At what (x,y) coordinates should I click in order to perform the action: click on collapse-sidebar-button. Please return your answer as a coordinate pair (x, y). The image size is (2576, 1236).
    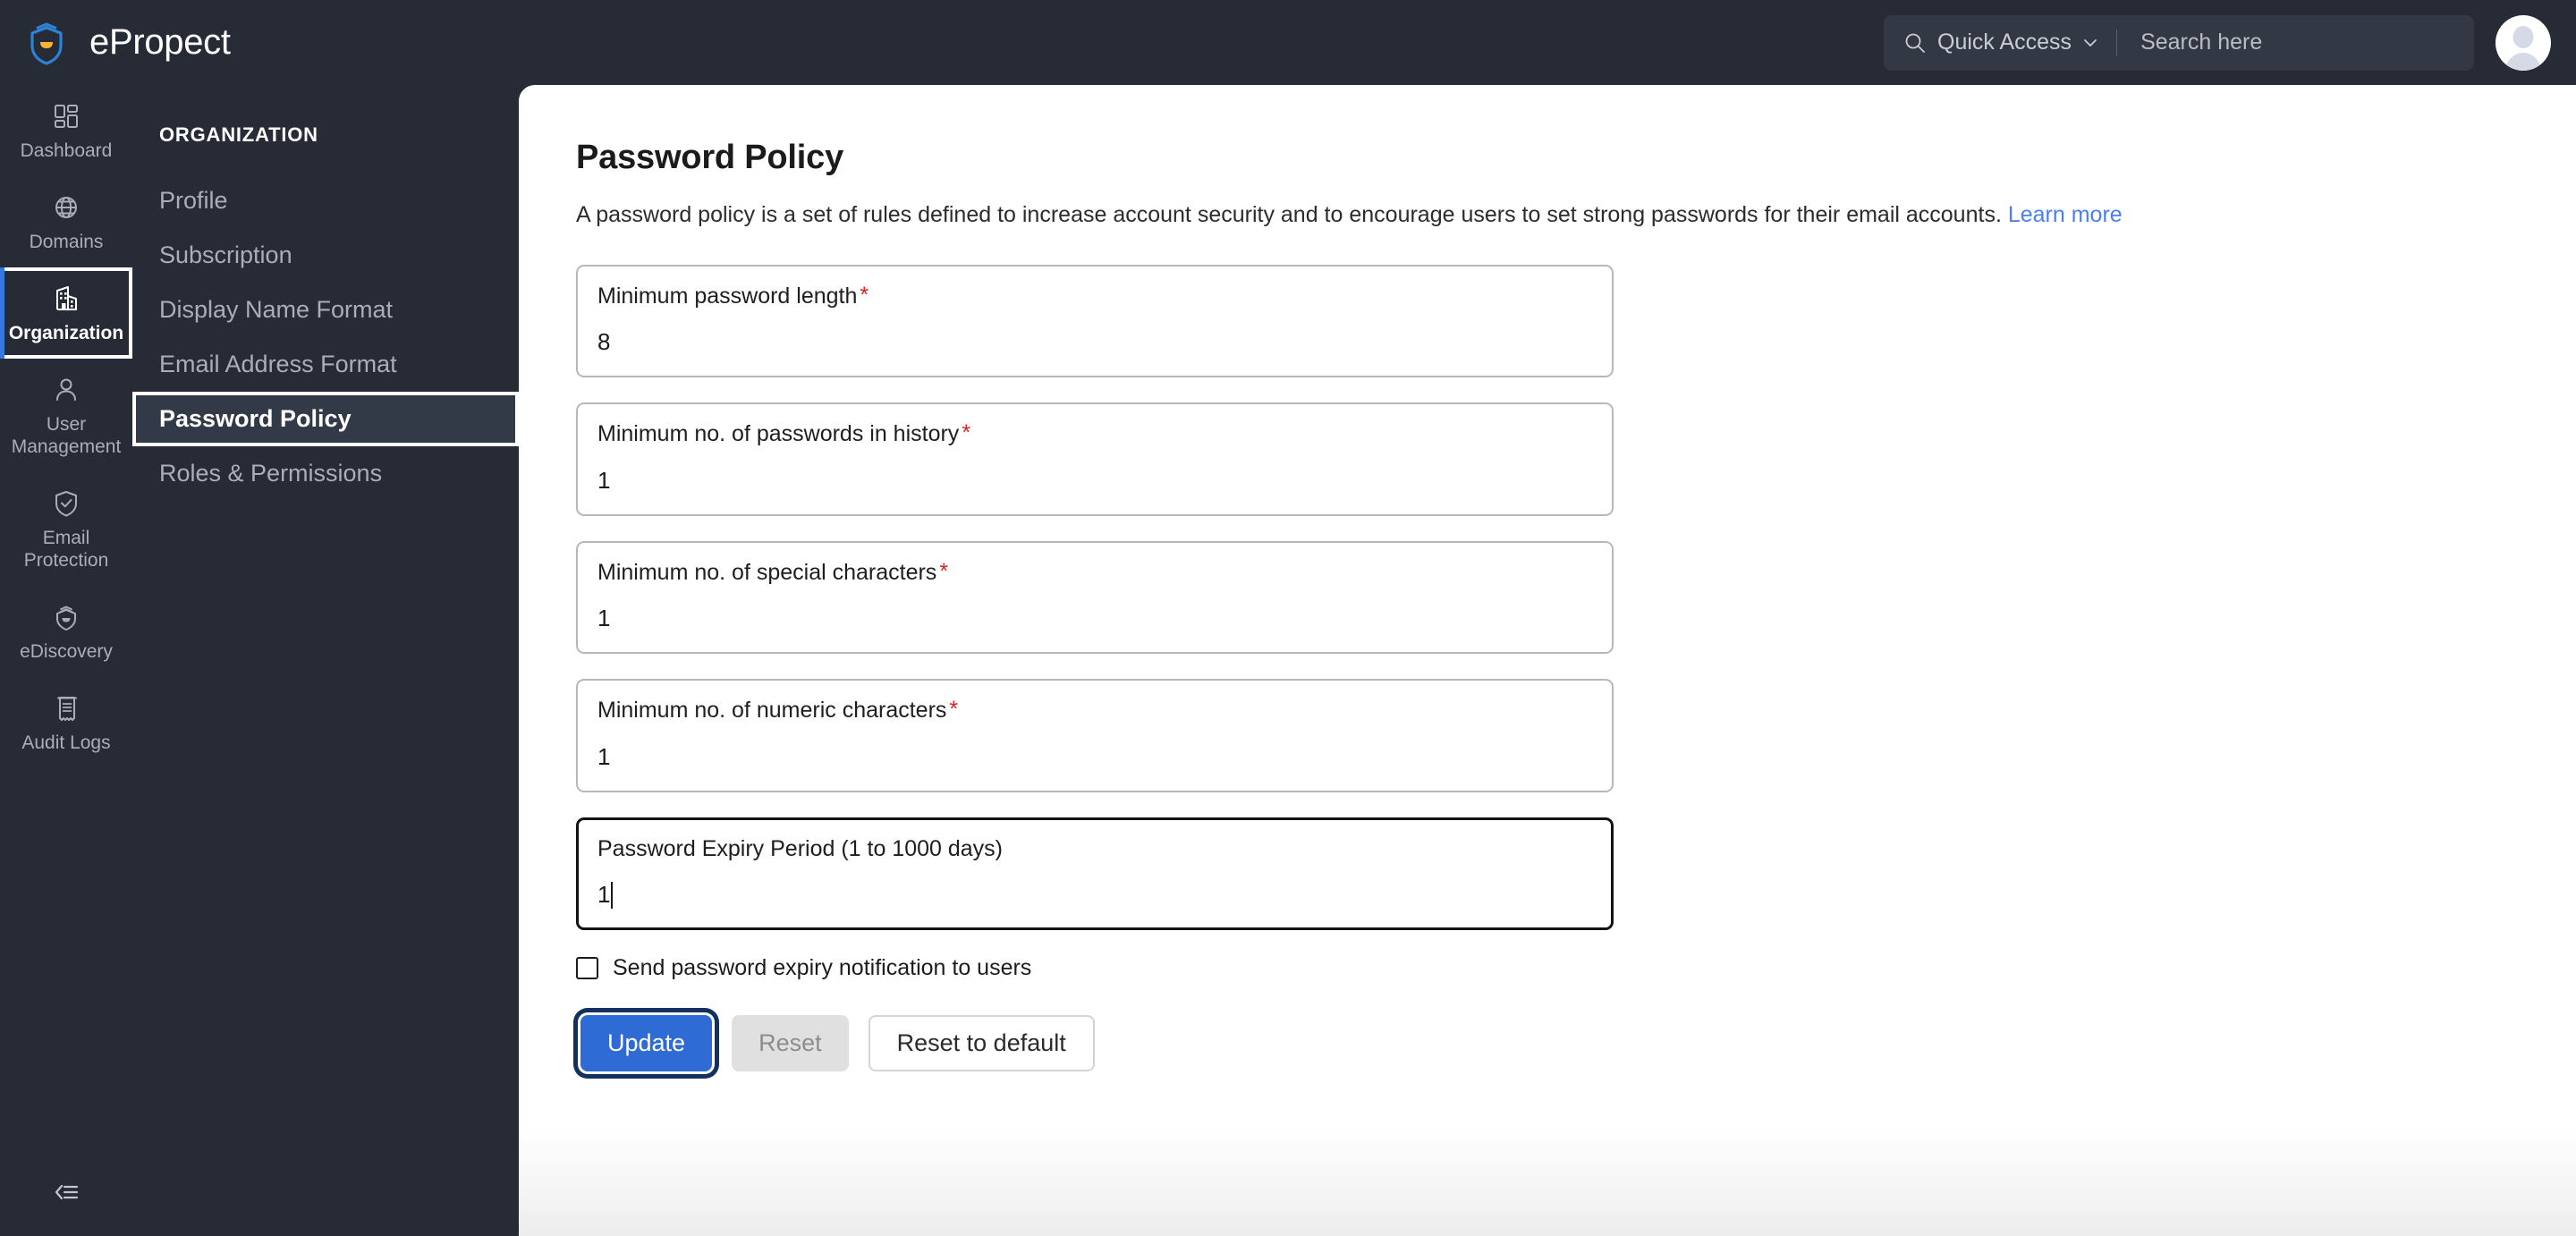
    Looking at the image, I should click on (66, 1192).